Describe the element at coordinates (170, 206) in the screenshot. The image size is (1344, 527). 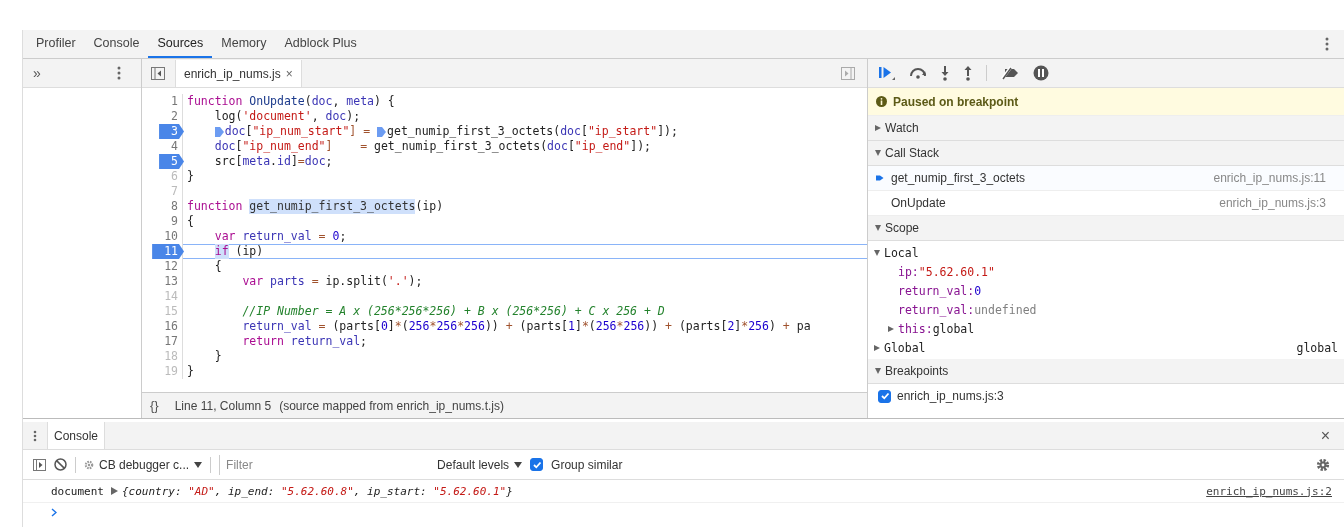
I see `line-number: 8` at that location.